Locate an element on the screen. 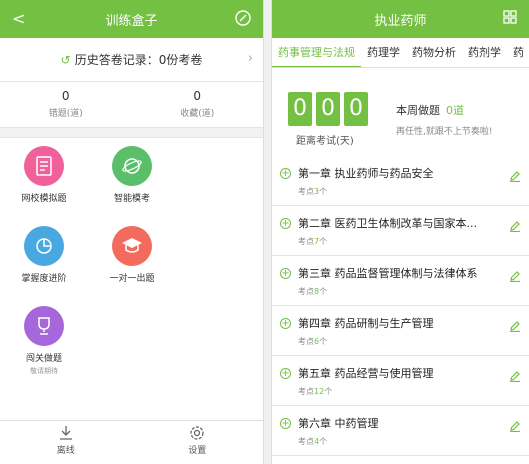 The width and height of the screenshot is (529, 464). chapter-title: 第四章 药品研制与生产管理 is located at coordinates (366, 323).